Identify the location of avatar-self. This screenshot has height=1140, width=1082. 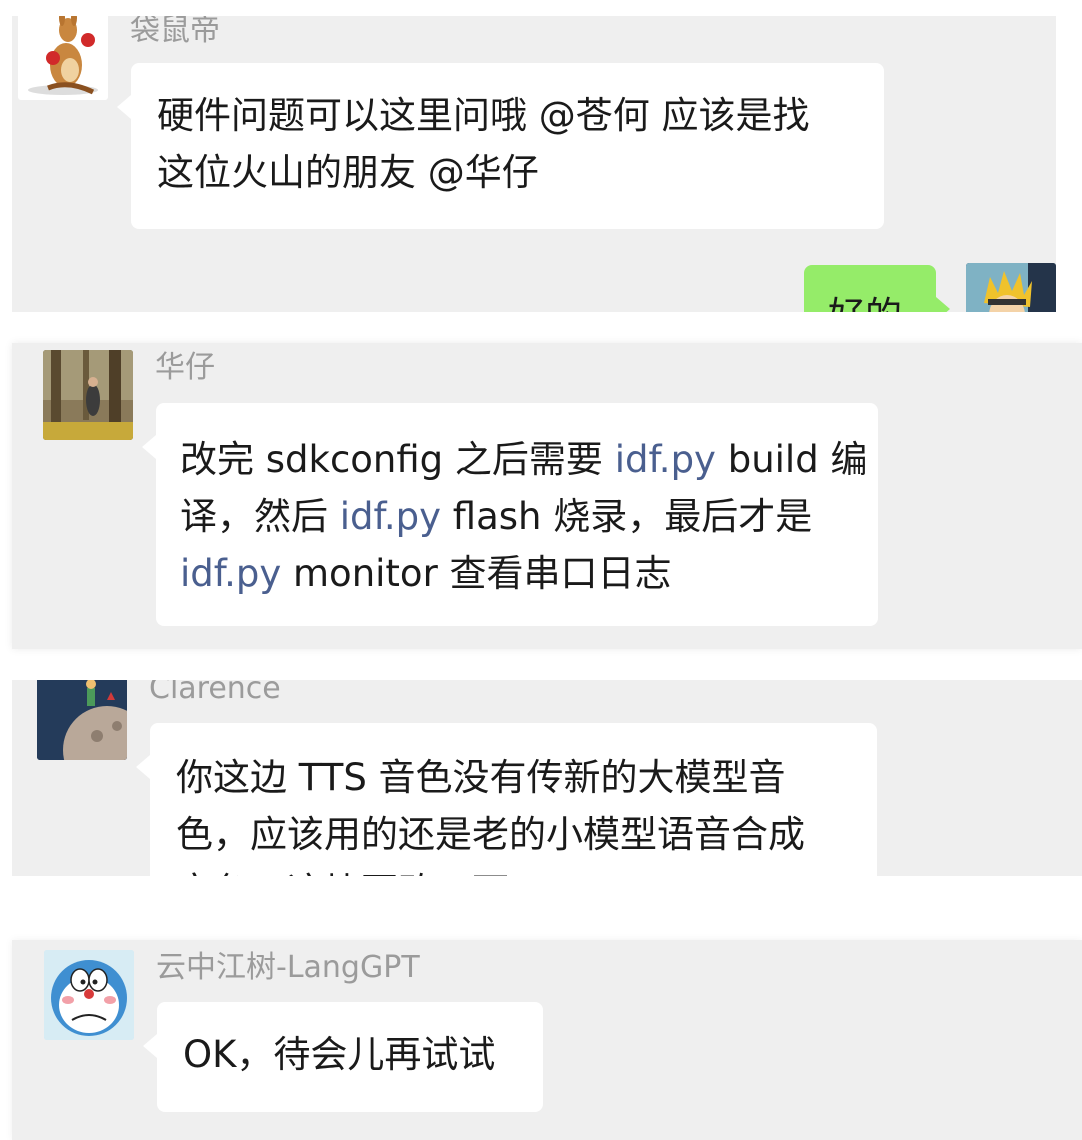
(1011, 287).